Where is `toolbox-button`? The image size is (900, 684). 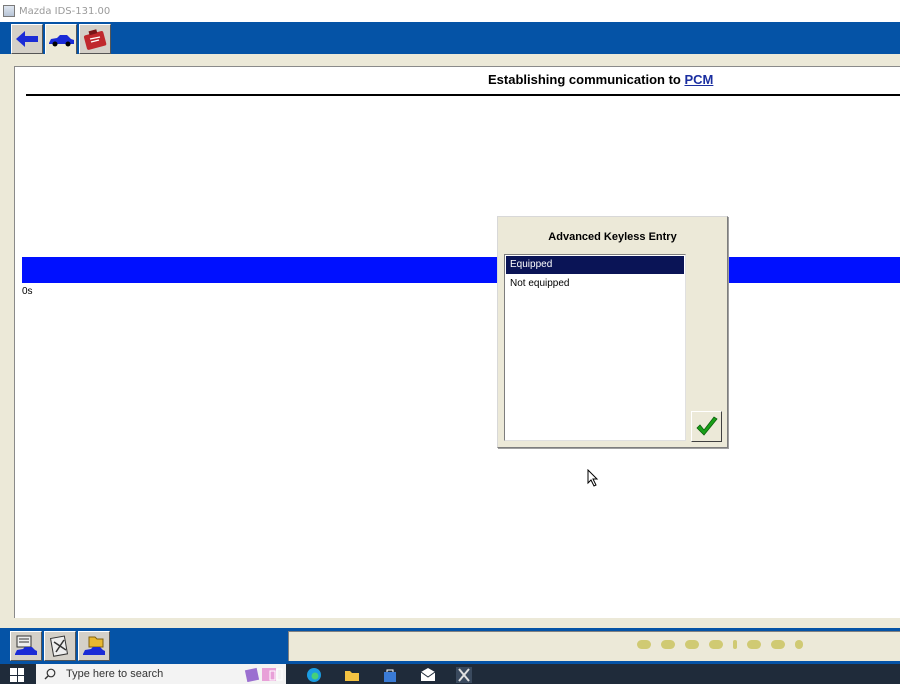
toolbox-button is located at coordinates (95, 39).